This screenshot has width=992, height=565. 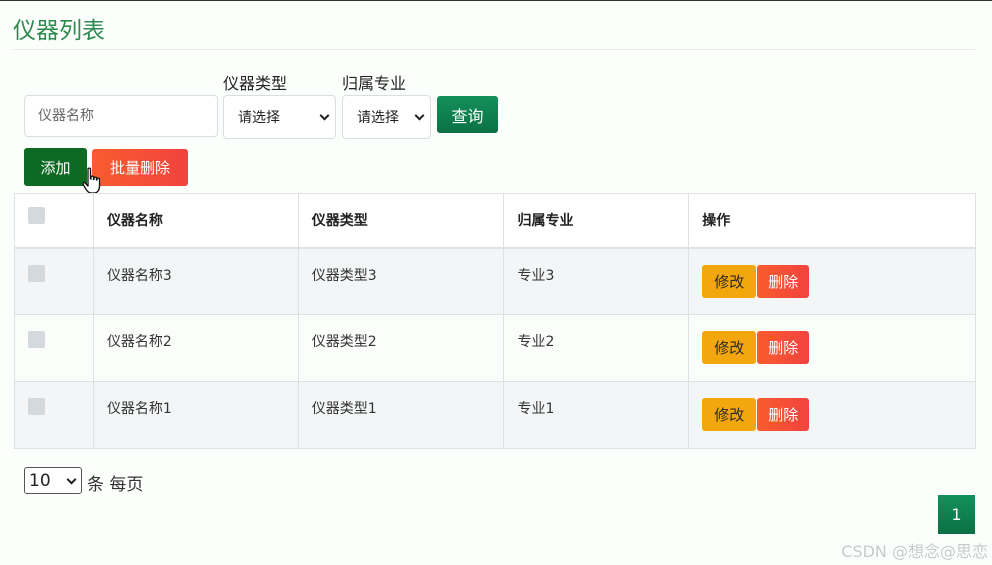 I want to click on cell-major: 专业1, so click(x=596, y=415).